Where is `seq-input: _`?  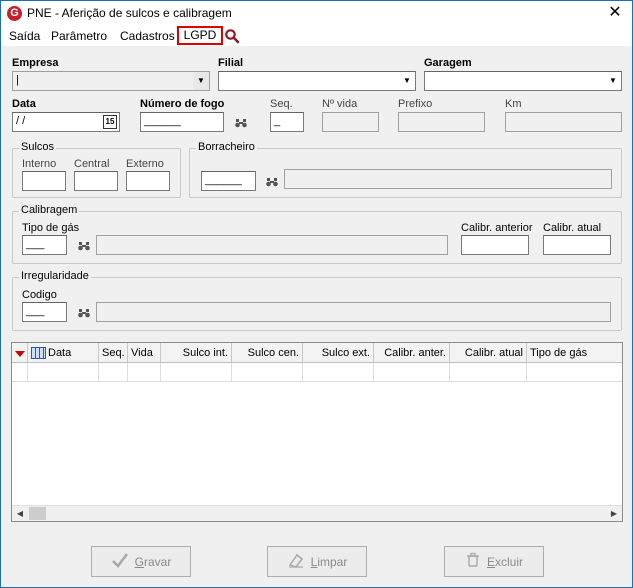
seq-input: _ is located at coordinates (287, 122).